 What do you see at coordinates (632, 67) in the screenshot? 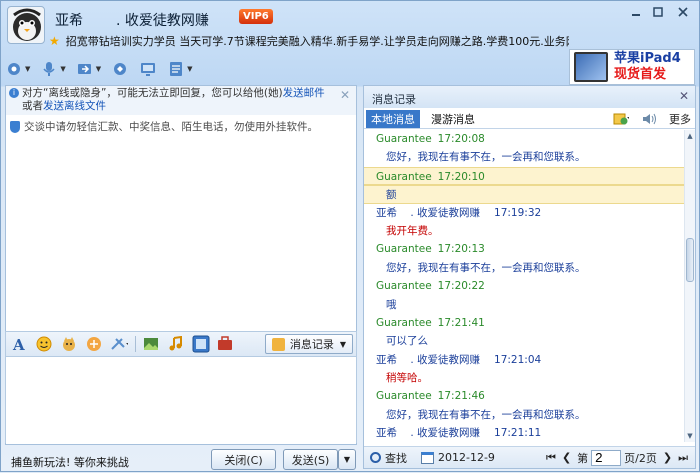
I see `ad-banner: 苹果iPad4 现货首发` at bounding box center [632, 67].